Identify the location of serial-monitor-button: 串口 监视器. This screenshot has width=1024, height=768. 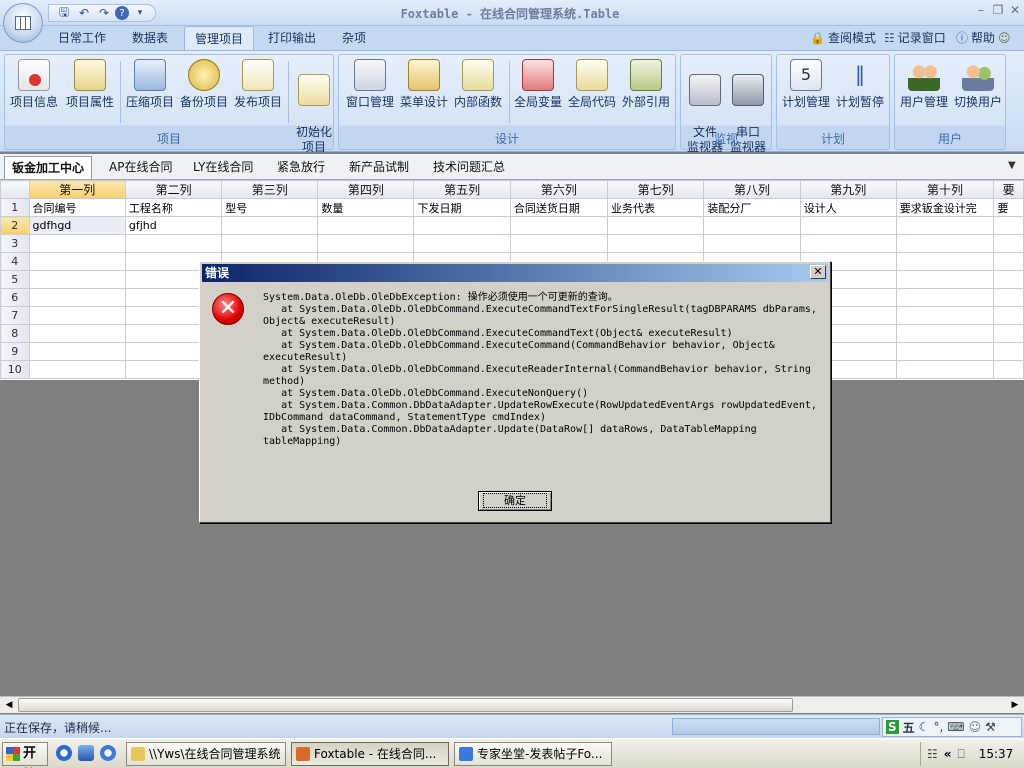
(748, 105).